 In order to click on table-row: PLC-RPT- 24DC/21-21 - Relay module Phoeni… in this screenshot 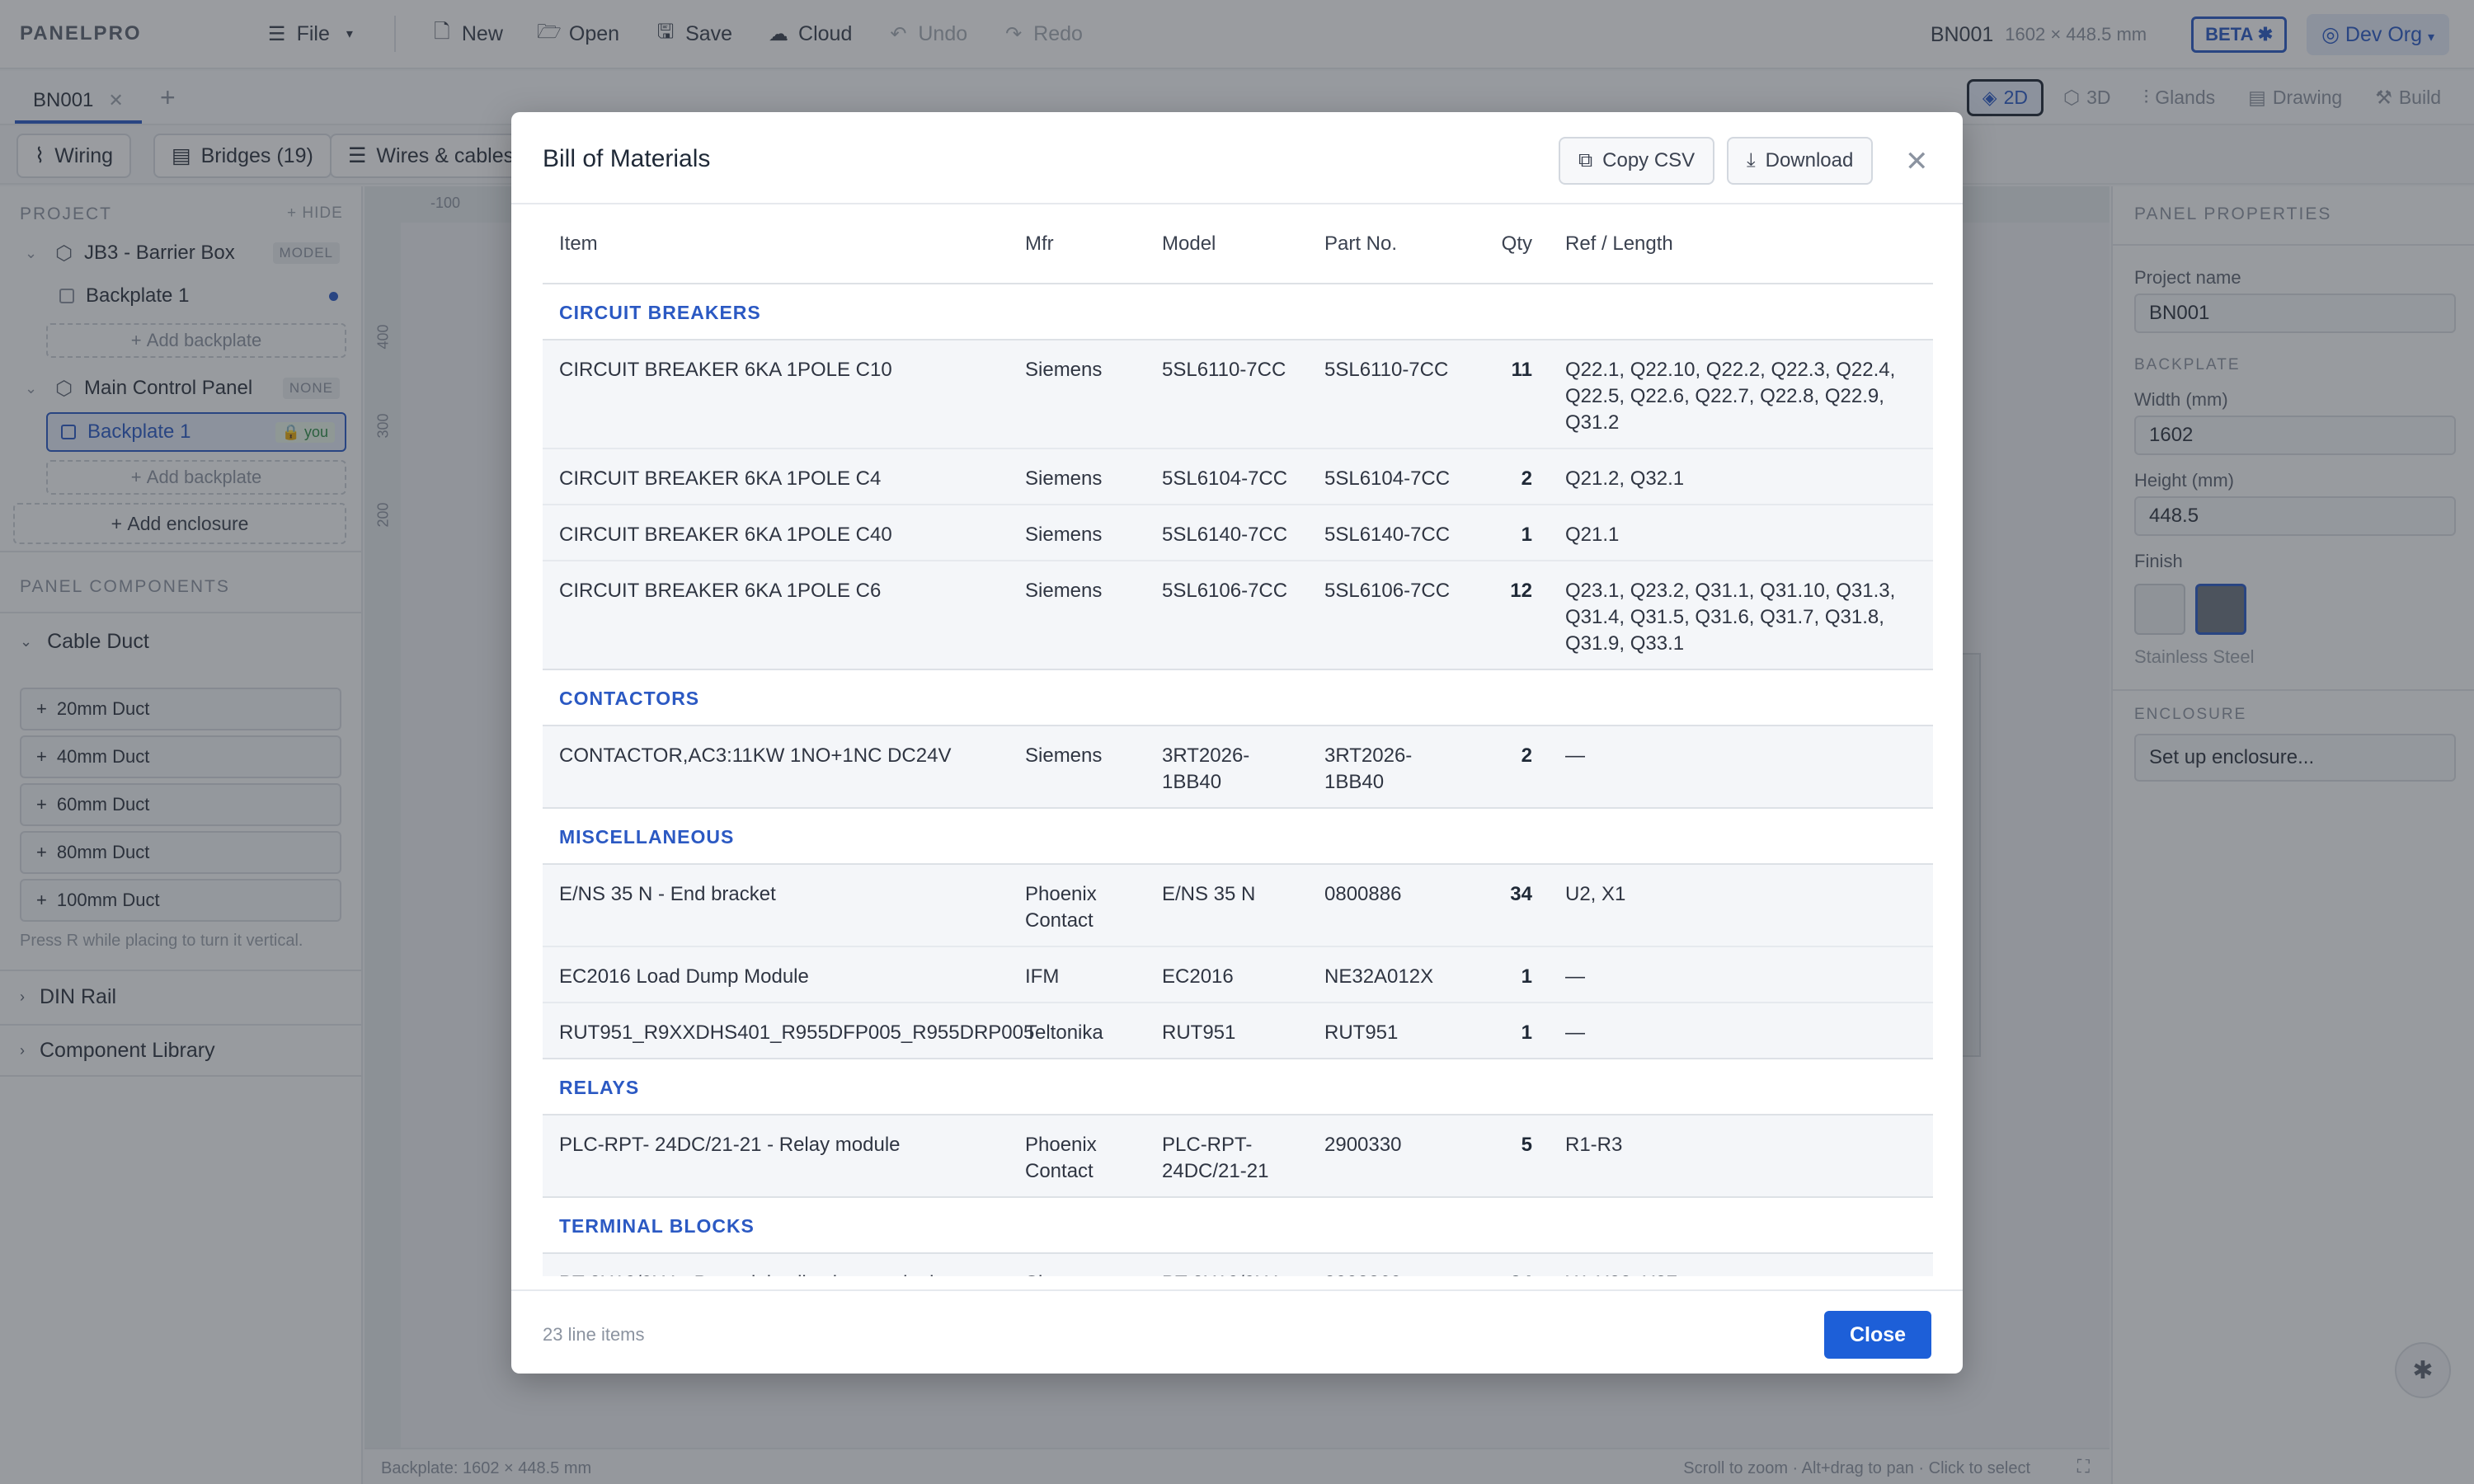, I will do `click(1238, 1155)`.